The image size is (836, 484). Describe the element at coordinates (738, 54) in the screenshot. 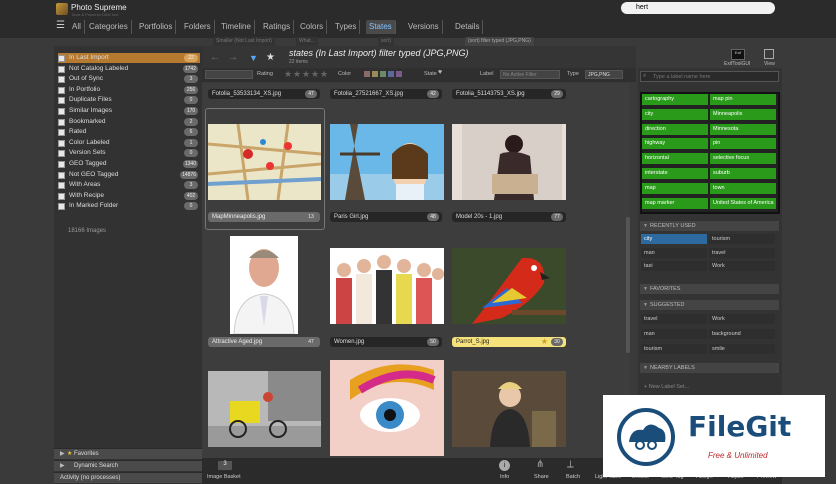

I see `exiftool-icon: Exif` at that location.